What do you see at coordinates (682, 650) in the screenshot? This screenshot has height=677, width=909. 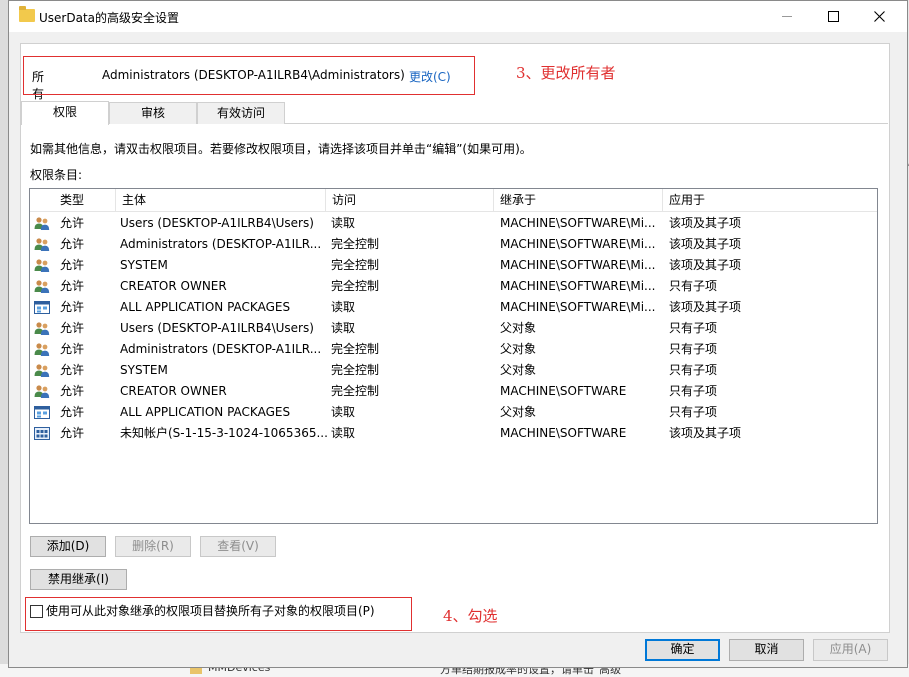 I see `ok-button: 确定` at bounding box center [682, 650].